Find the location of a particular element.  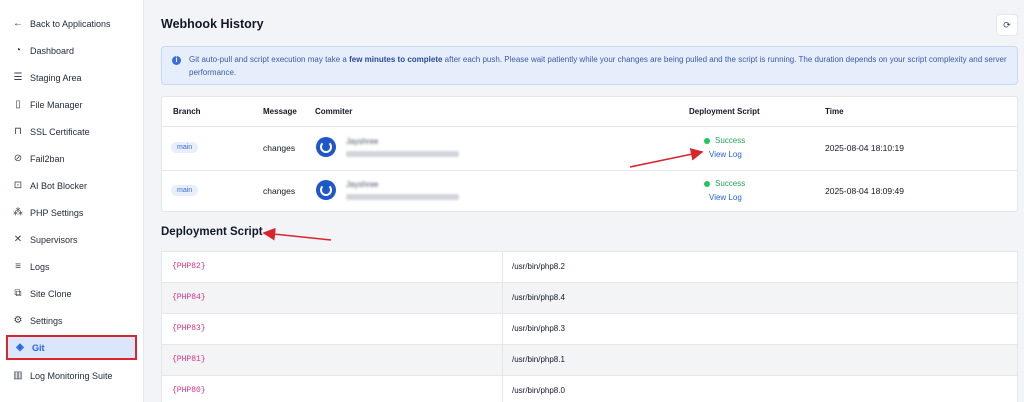

sidebar-item-label: PHP Settings is located at coordinates (57, 212).